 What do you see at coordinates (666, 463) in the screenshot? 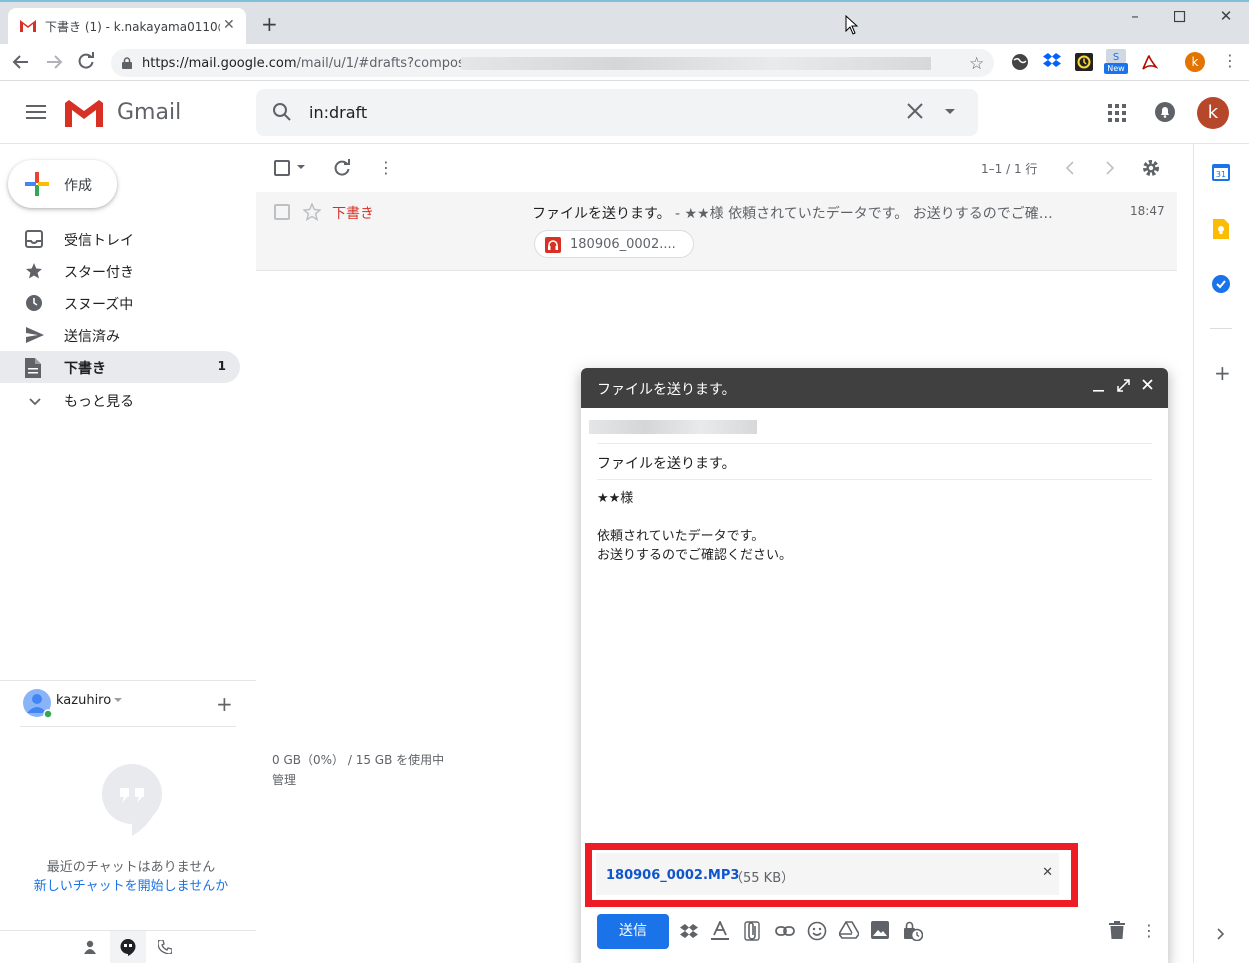
I see `subject-text: ファイルを送ります。` at bounding box center [666, 463].